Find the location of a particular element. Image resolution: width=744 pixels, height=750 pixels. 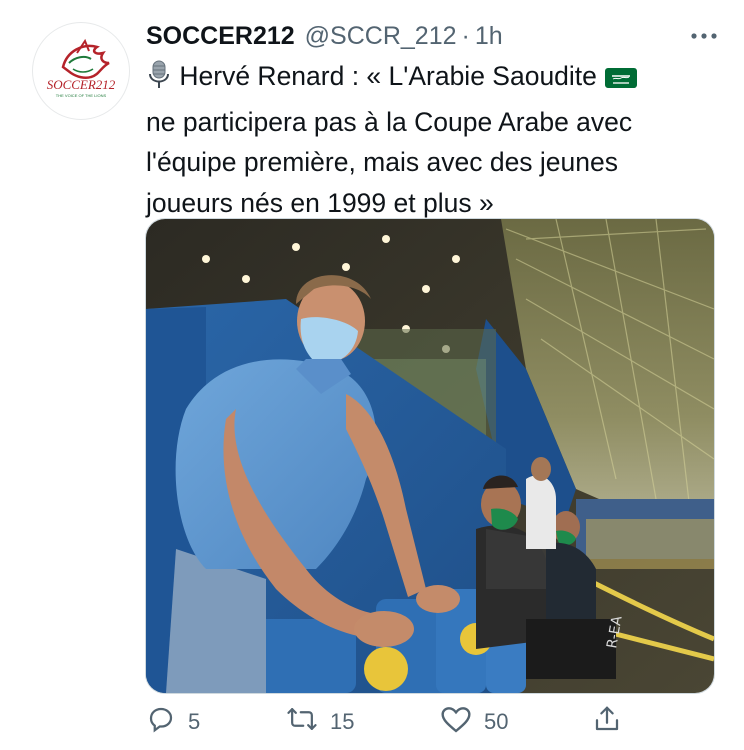

reply-count: 5 is located at coordinates (194, 721).